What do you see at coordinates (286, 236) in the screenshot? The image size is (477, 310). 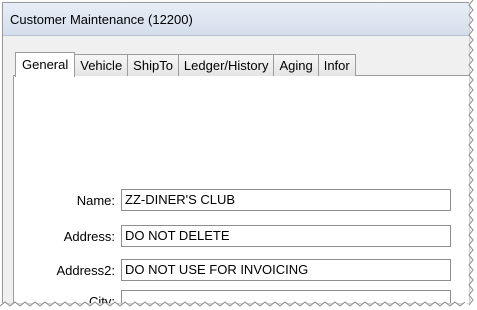 I see `address-field: DO NOT DELETE` at bounding box center [286, 236].